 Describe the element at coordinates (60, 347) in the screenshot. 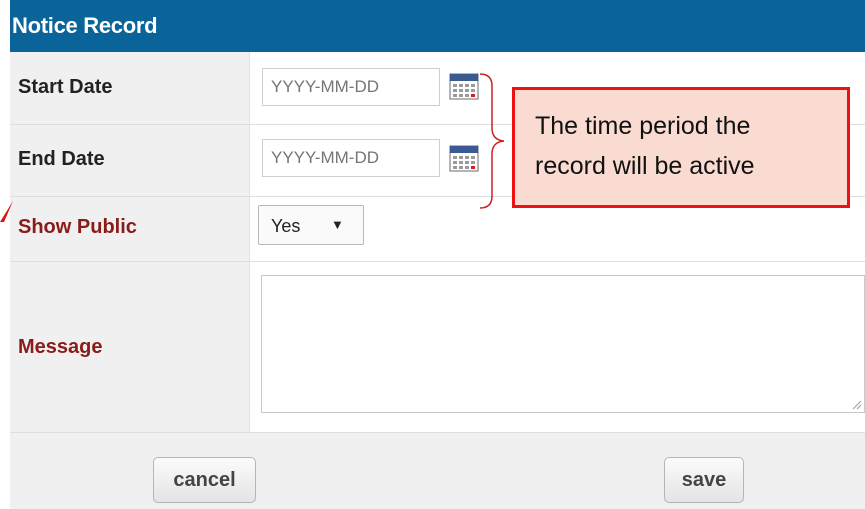

I see `message-label: Message` at that location.